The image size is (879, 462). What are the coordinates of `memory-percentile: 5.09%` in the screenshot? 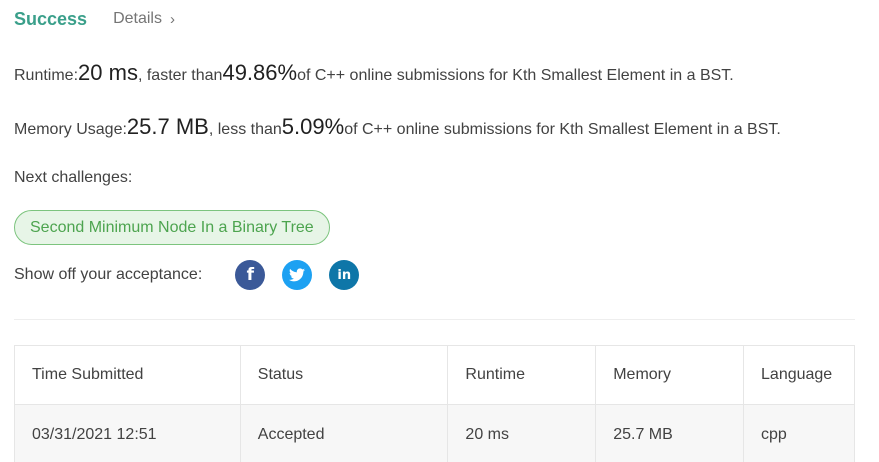 It's located at (313, 126).